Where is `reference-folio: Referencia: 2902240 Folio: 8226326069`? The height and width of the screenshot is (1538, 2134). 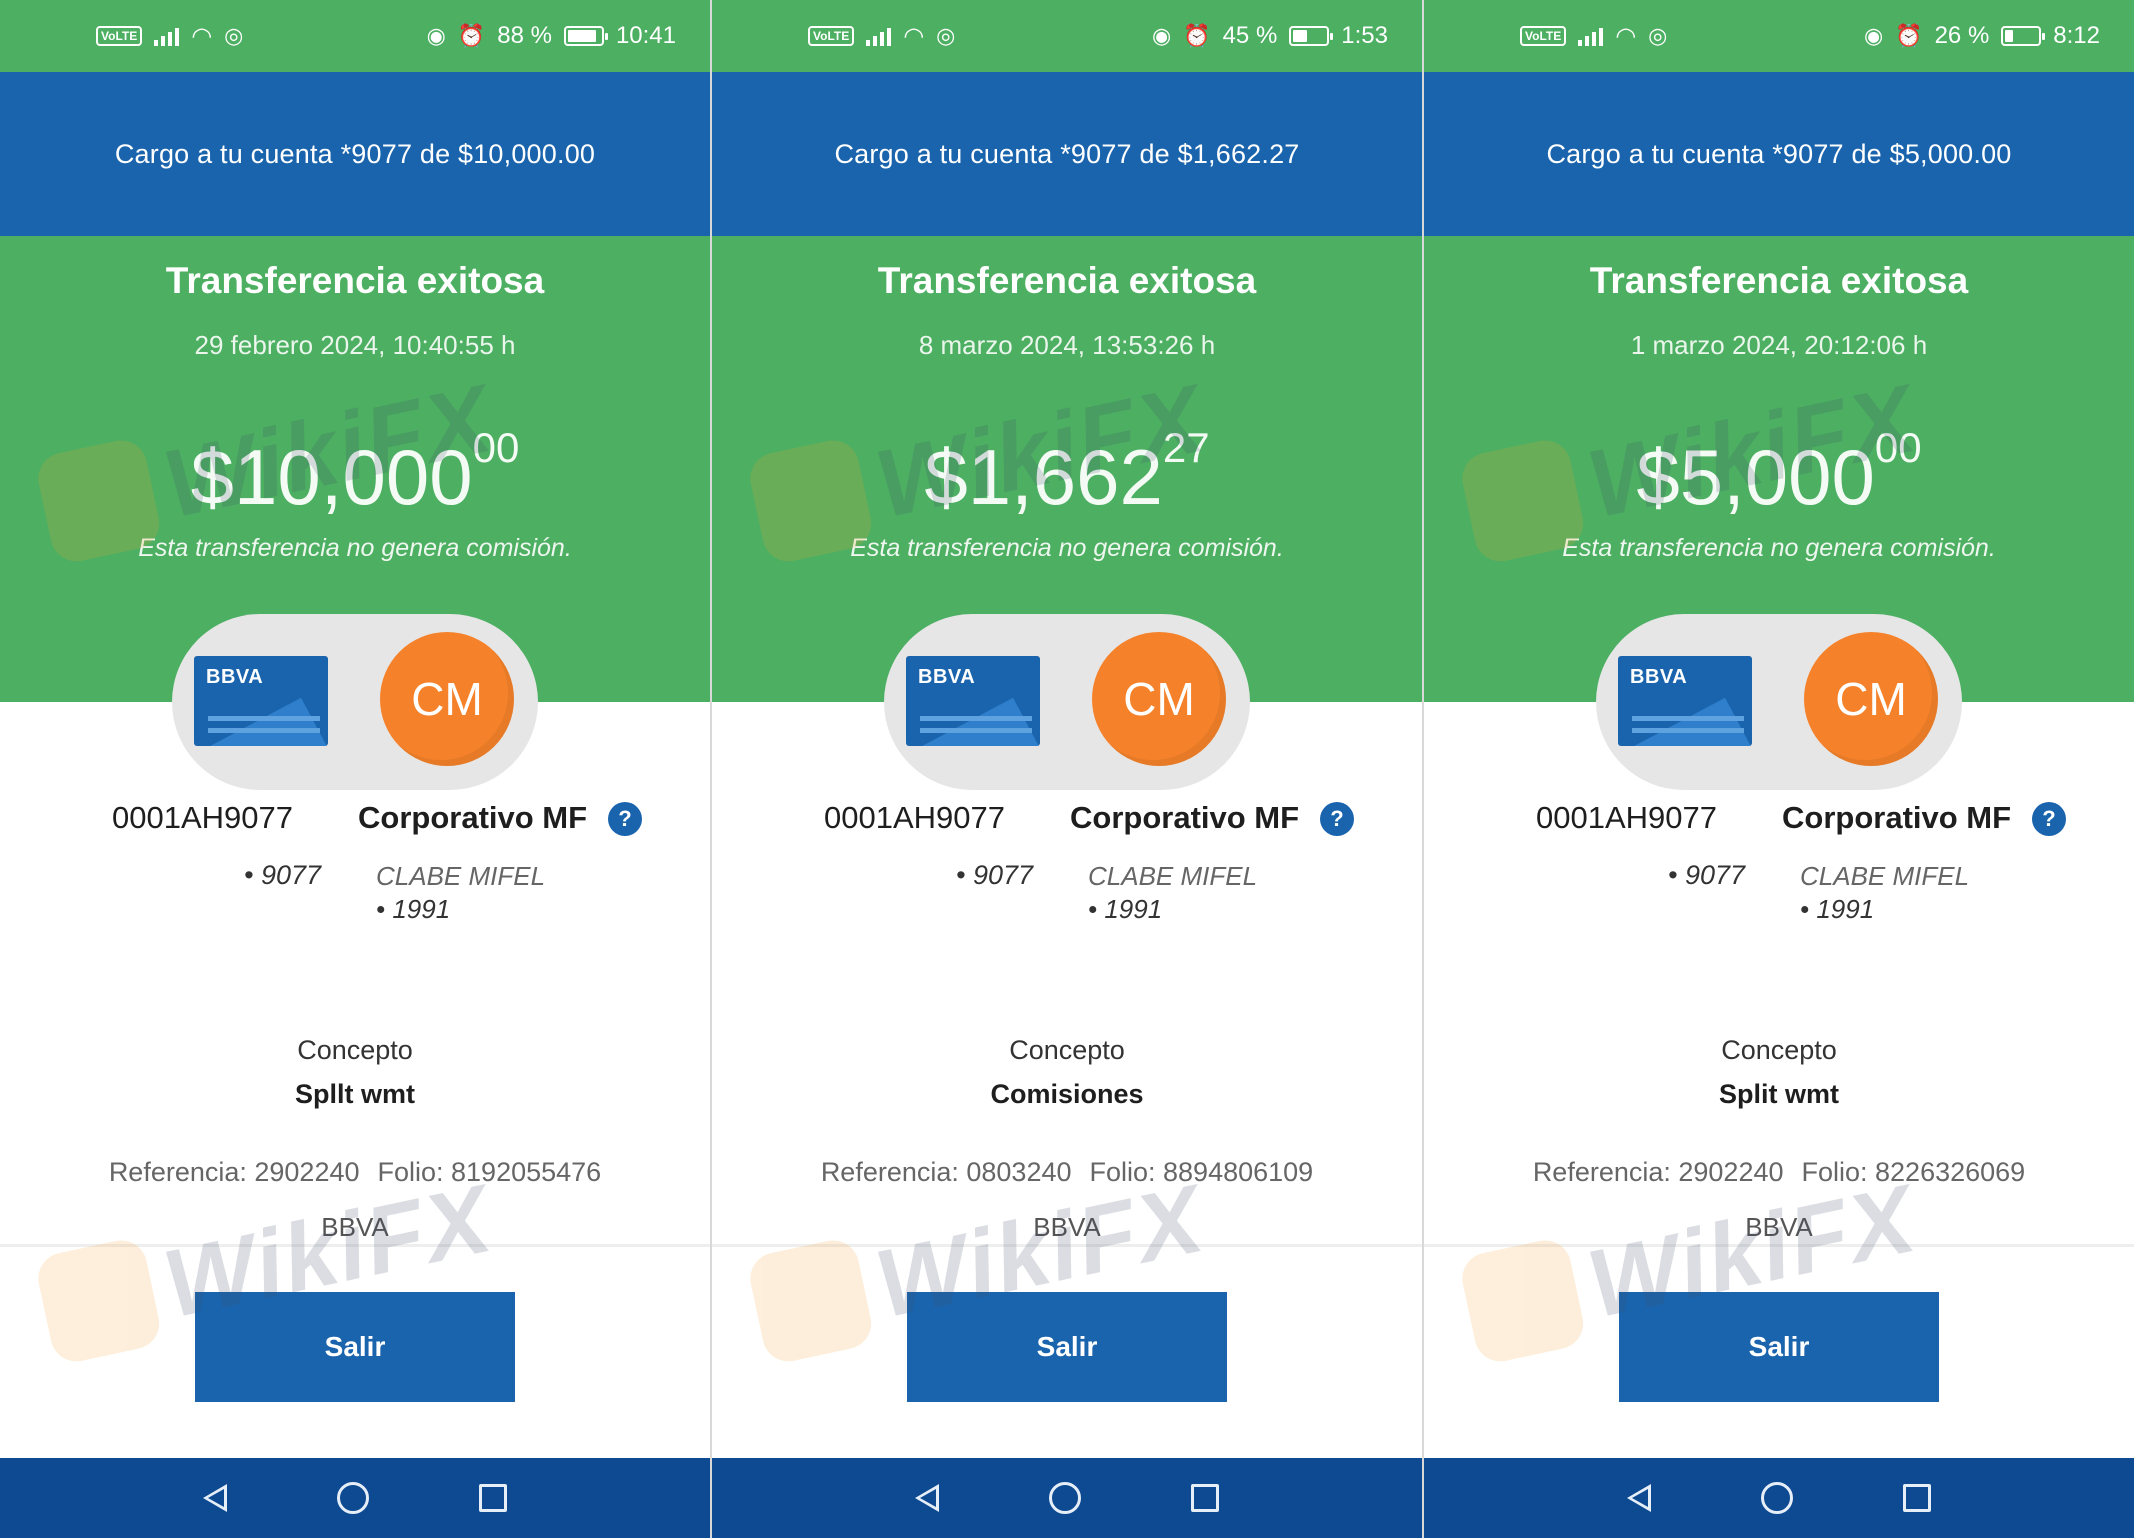
reference-folio: Referencia: 2902240 Folio: 8226326069 is located at coordinates (1779, 1172).